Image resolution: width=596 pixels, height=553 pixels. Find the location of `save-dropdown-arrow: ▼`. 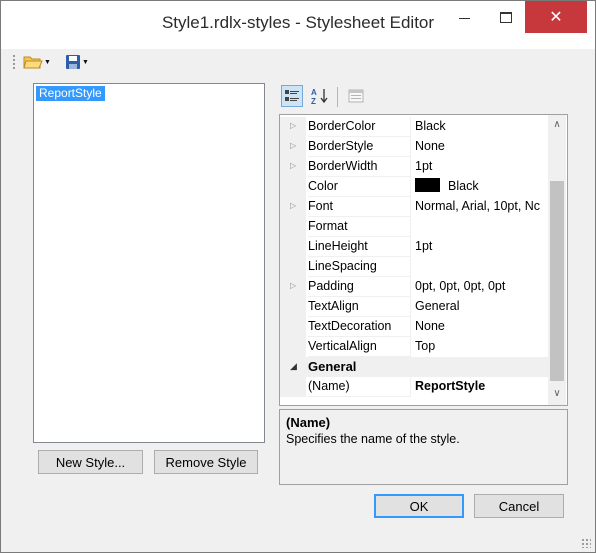

save-dropdown-arrow: ▼ is located at coordinates (85, 62).